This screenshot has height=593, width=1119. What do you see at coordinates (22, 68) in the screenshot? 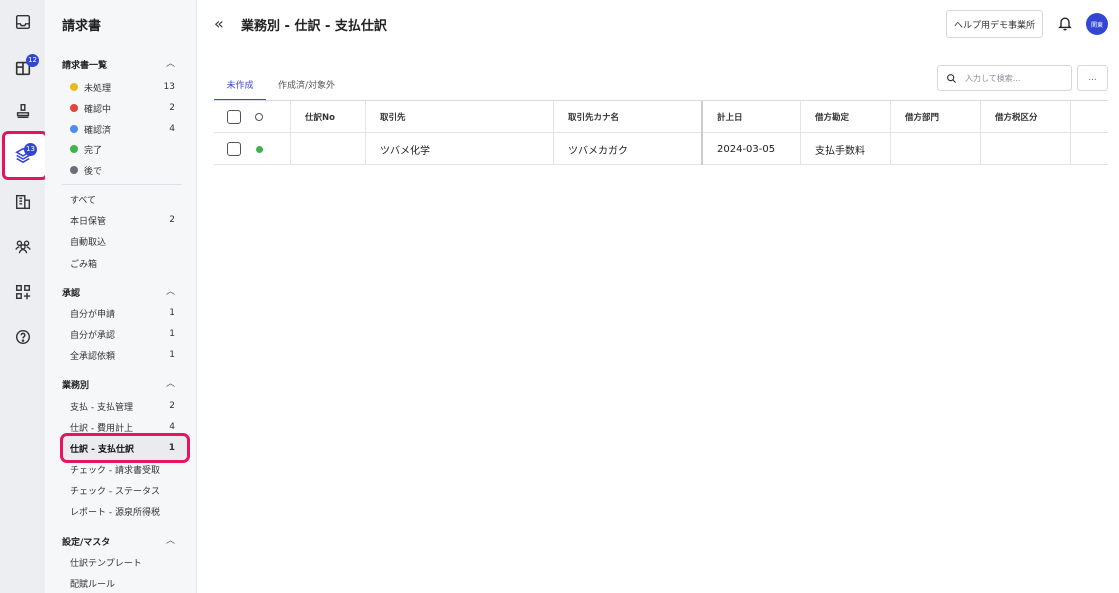
I see `rail-sheet: 12` at bounding box center [22, 68].